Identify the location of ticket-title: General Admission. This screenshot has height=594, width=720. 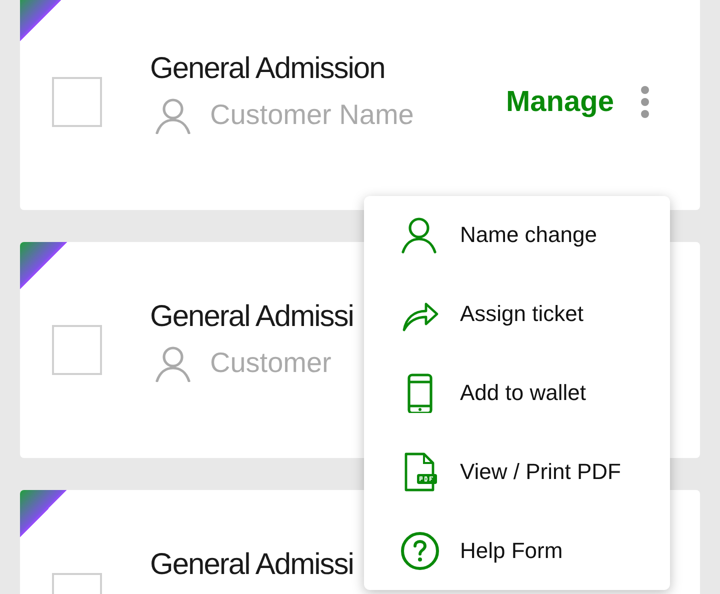
(268, 69).